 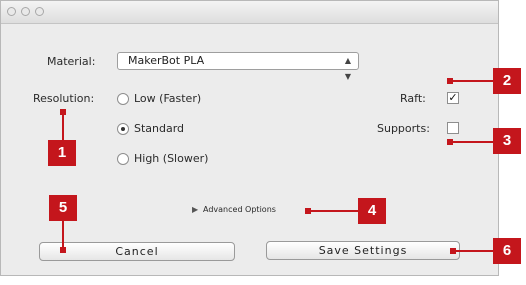 What do you see at coordinates (363, 250) in the screenshot?
I see `save-settings-button: Save Settings` at bounding box center [363, 250].